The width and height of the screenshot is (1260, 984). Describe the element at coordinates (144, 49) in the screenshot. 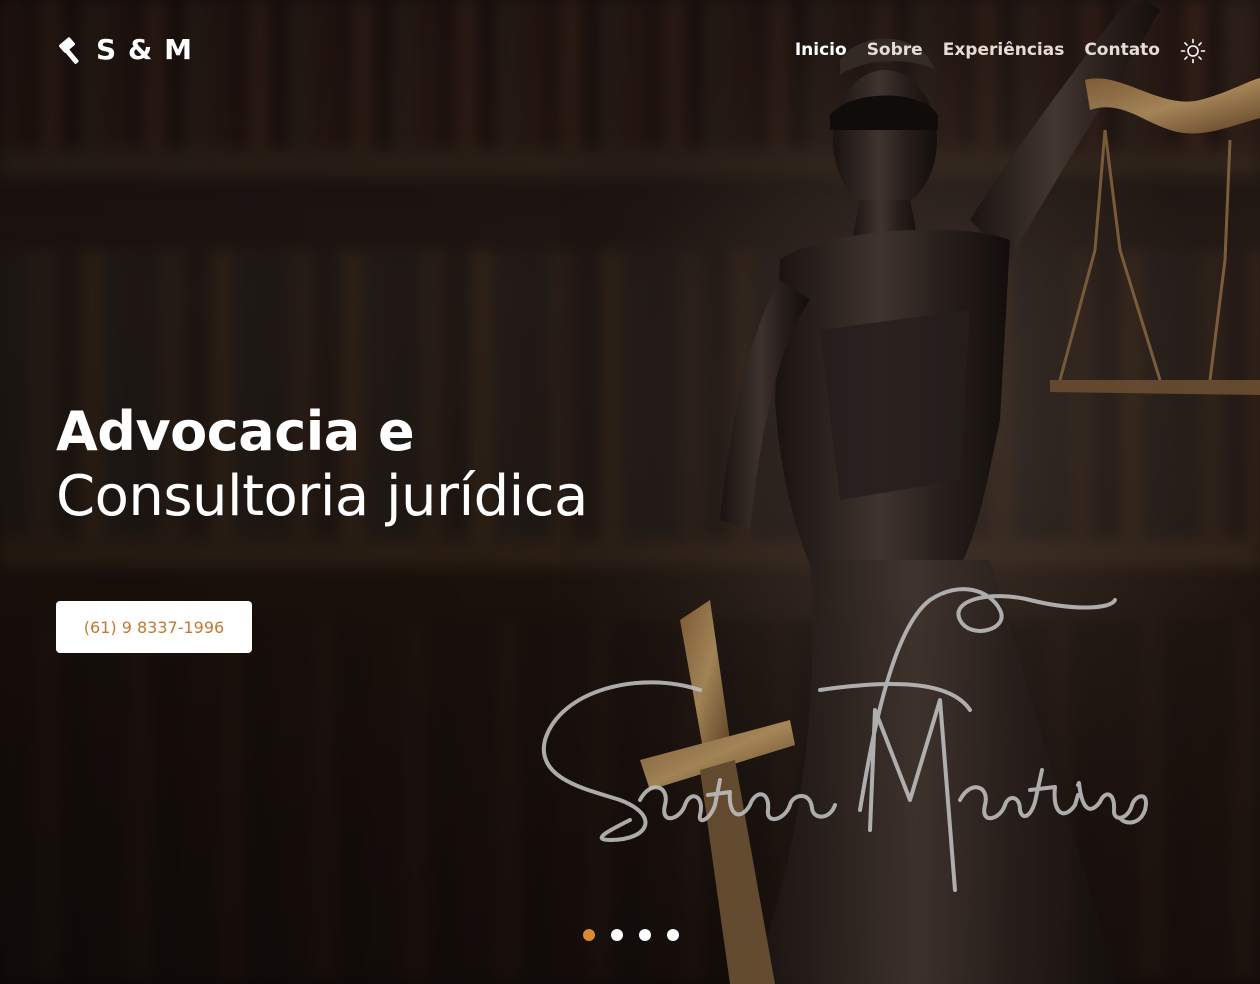

I see `brand-name: S & M` at that location.